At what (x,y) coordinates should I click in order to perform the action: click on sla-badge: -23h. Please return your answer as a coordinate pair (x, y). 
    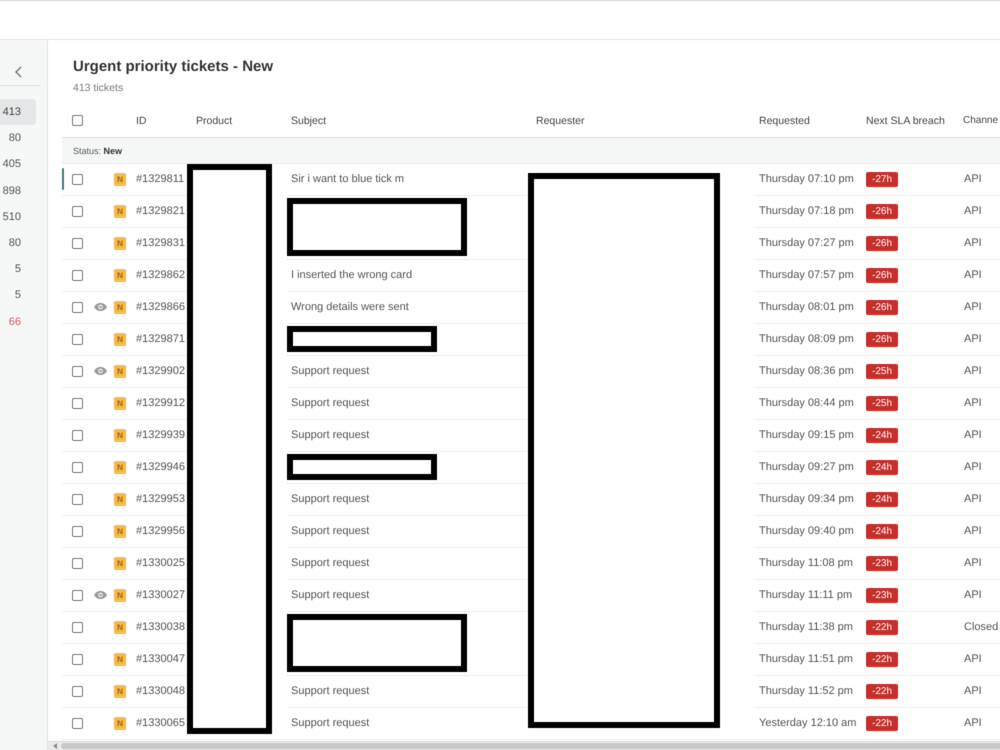
    Looking at the image, I should click on (882, 563).